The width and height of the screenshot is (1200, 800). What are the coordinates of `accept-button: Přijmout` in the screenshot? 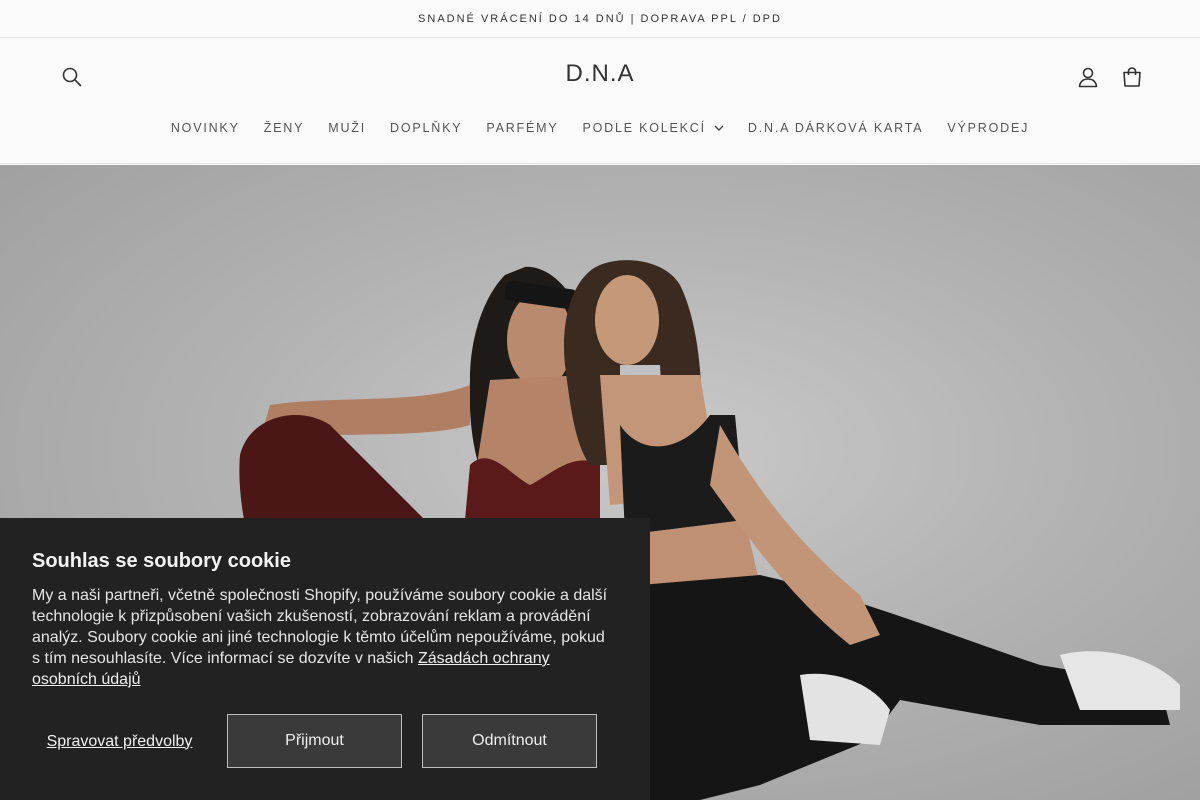 It's located at (314, 741).